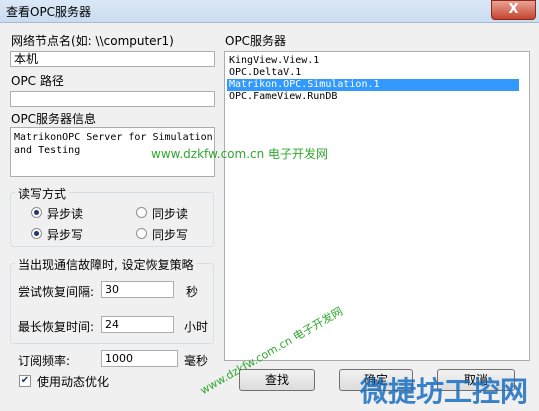 The height and width of the screenshot is (411, 539). What do you see at coordinates (383, 73) in the screenshot?
I see `server-list-item: OPC.DeltaV.1` at bounding box center [383, 73].